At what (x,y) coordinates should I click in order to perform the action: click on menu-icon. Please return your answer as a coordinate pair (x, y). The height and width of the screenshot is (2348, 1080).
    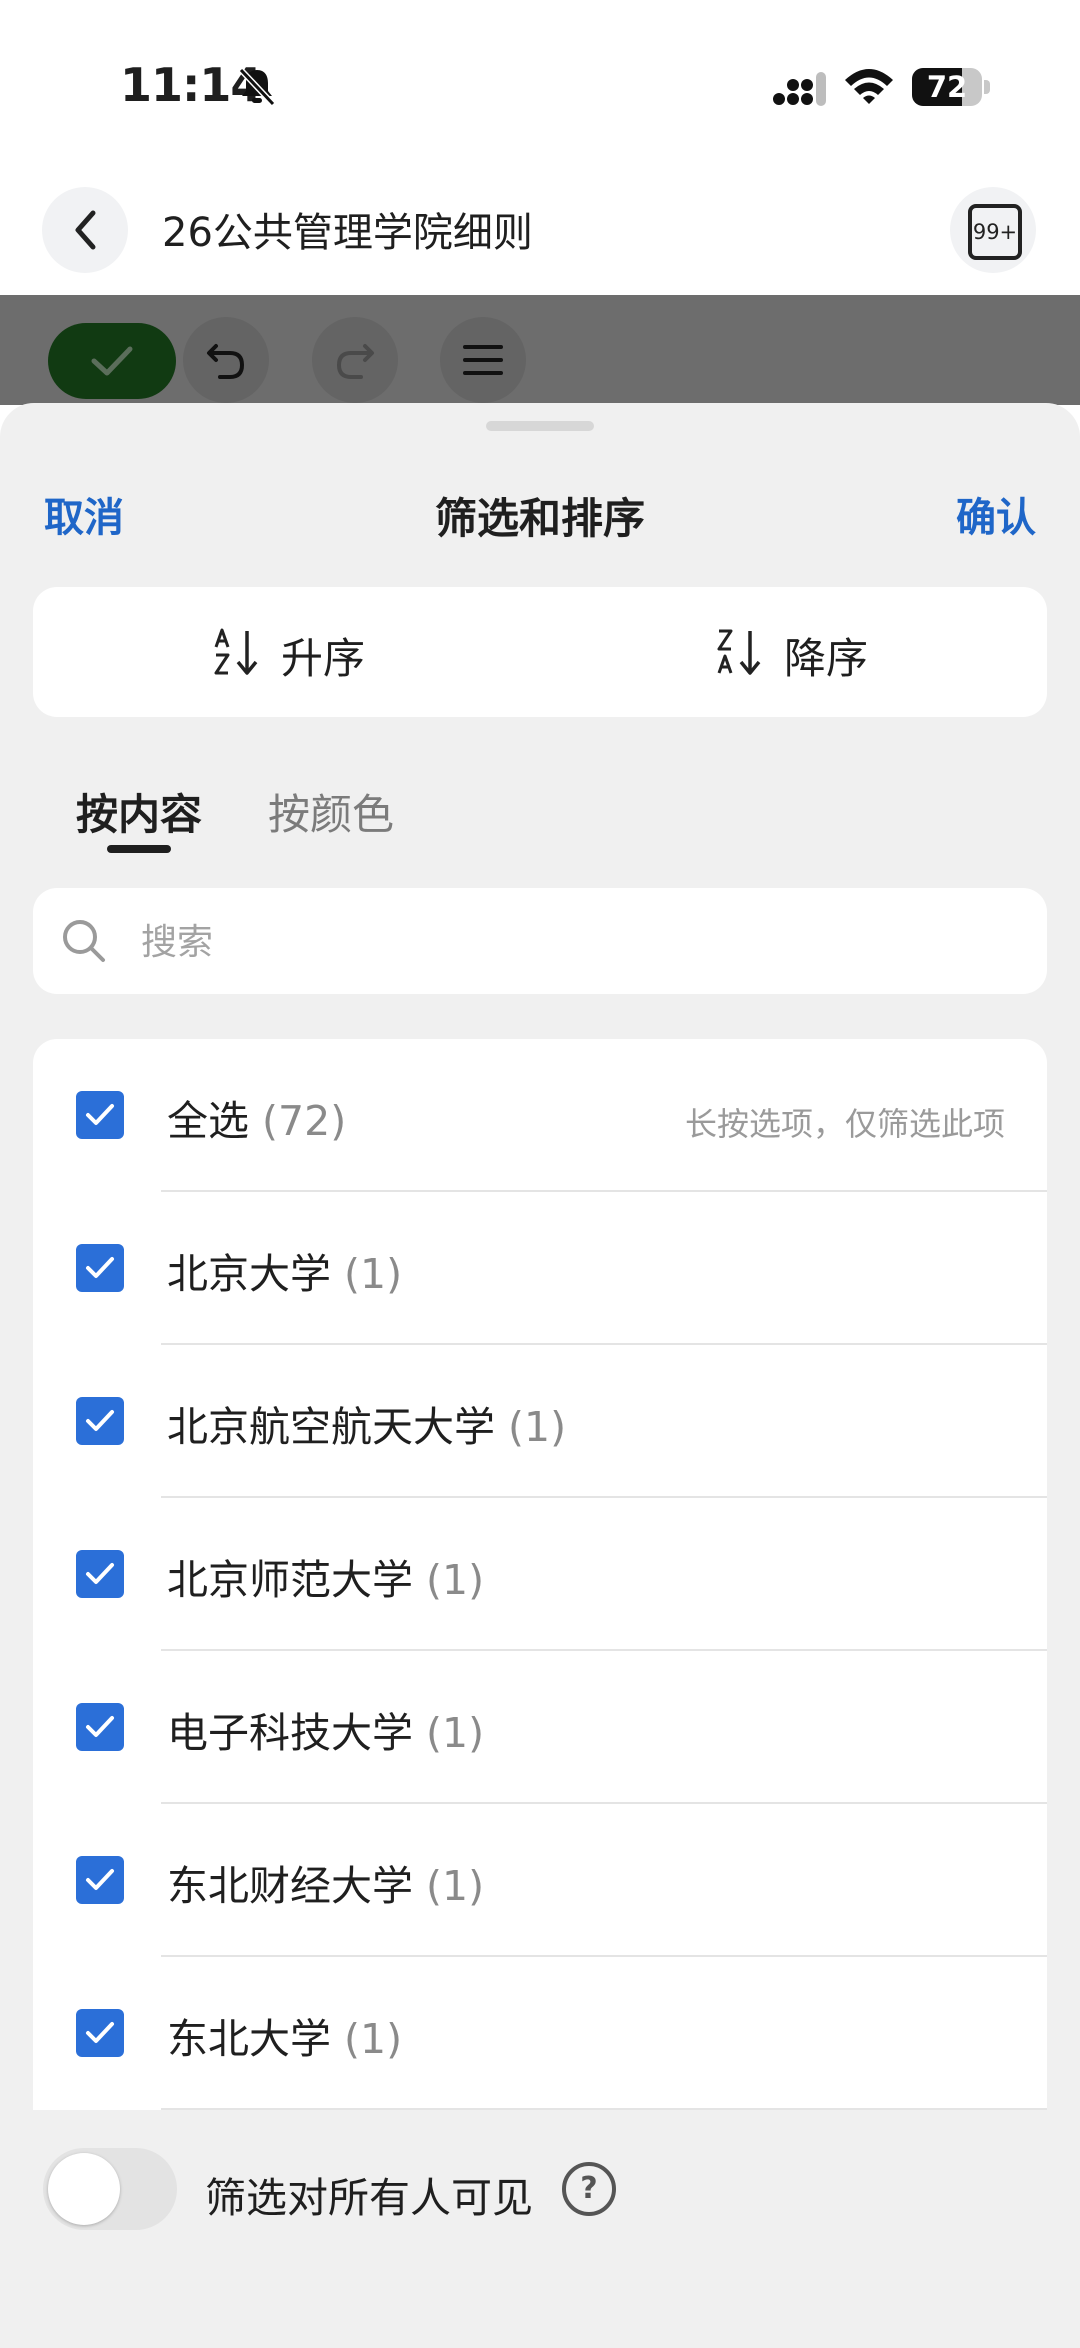
    Looking at the image, I should click on (483, 360).